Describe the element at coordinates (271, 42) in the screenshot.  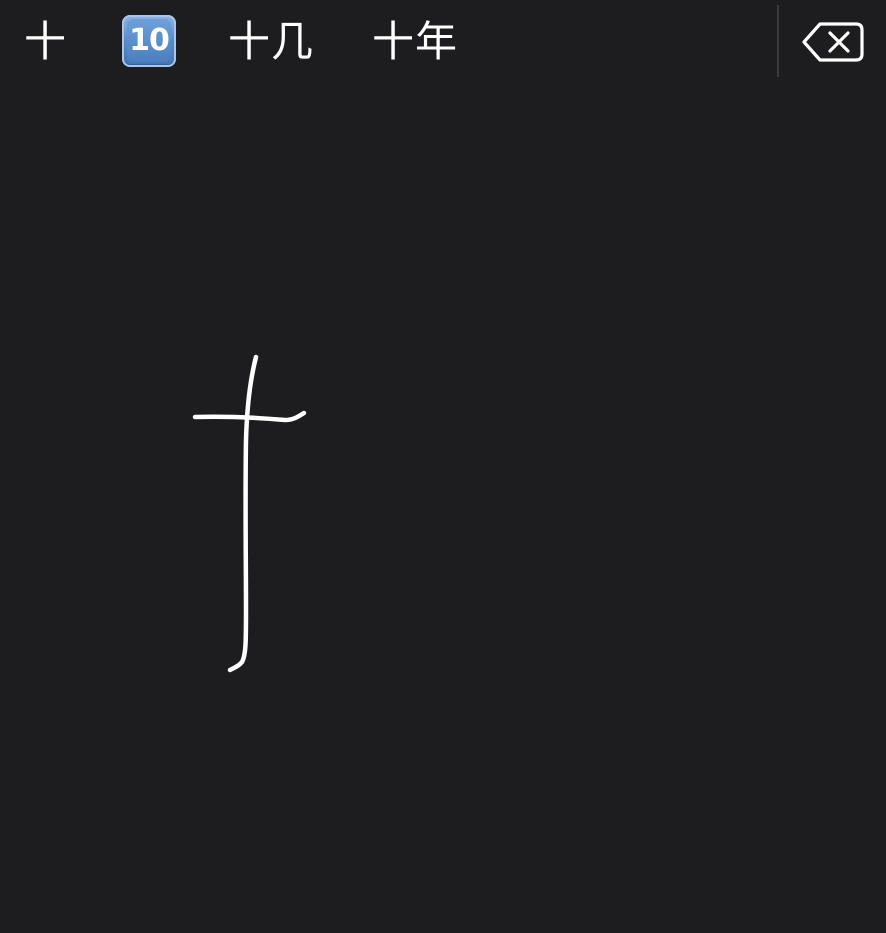
I see `candidate-shi-ji: 十几` at that location.